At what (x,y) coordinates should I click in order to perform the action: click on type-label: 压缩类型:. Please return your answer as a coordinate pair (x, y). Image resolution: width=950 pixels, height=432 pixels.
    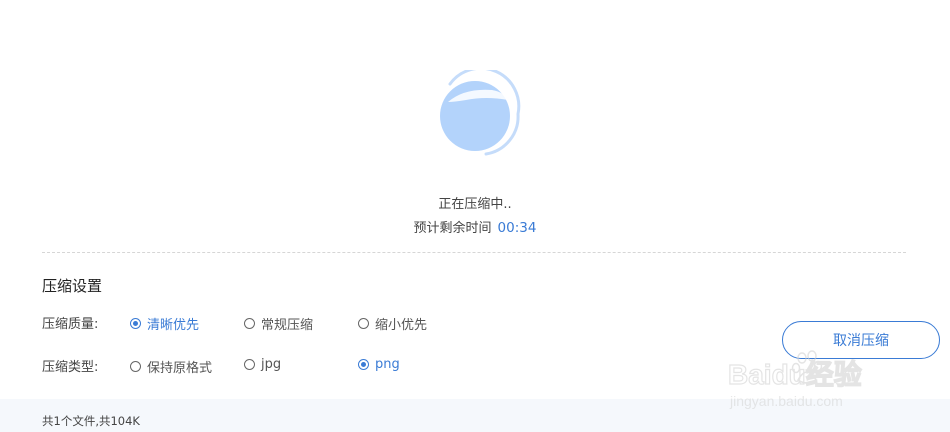
    Looking at the image, I should click on (70, 367).